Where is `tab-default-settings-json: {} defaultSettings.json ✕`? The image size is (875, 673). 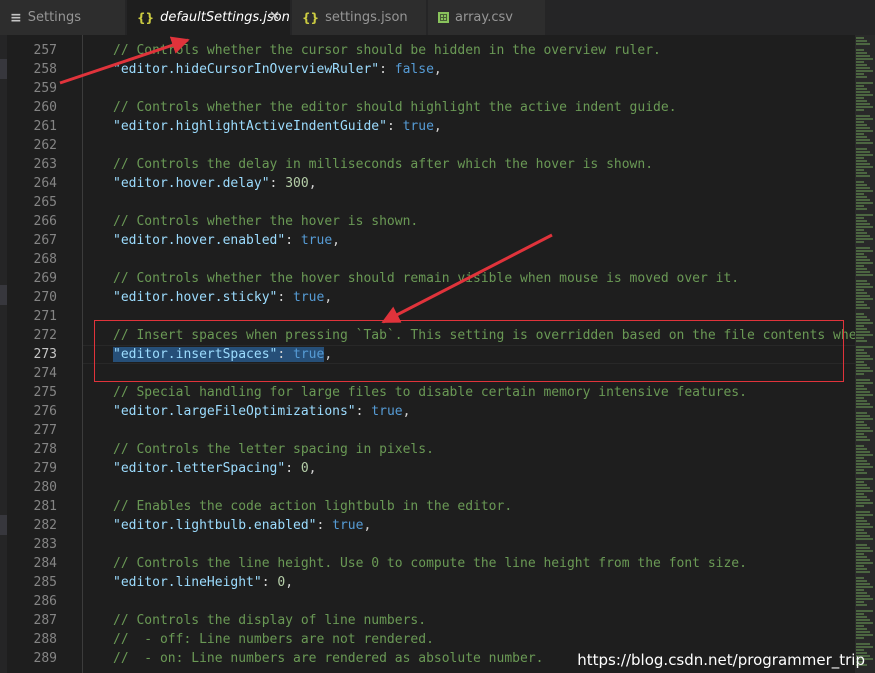 tab-default-settings-json: {} defaultSettings.json ✕ is located at coordinates (209, 17).